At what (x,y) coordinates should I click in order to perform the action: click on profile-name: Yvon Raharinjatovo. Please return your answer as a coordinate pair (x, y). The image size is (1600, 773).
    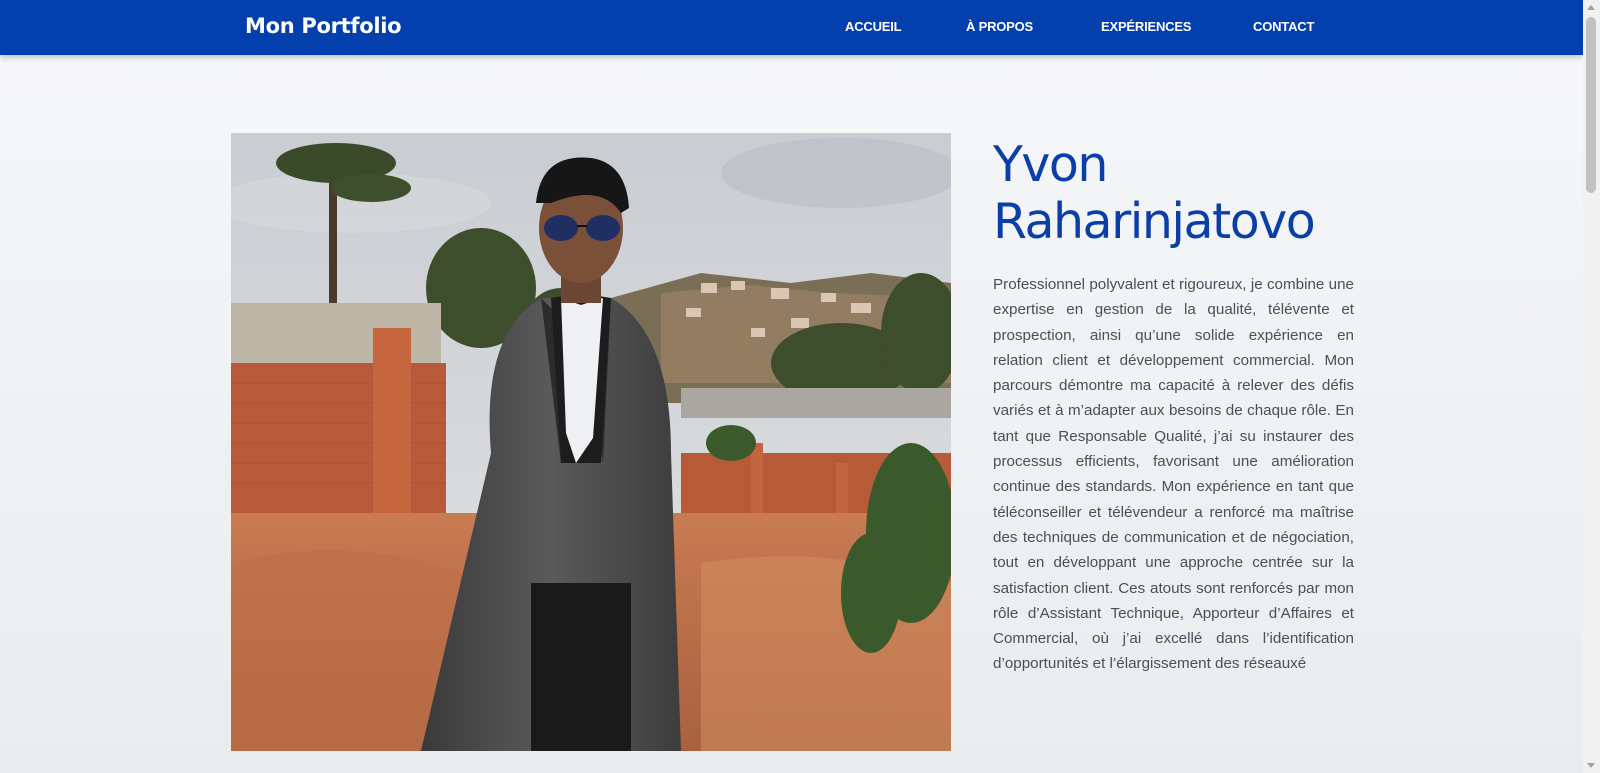
    Looking at the image, I should click on (1193, 193).